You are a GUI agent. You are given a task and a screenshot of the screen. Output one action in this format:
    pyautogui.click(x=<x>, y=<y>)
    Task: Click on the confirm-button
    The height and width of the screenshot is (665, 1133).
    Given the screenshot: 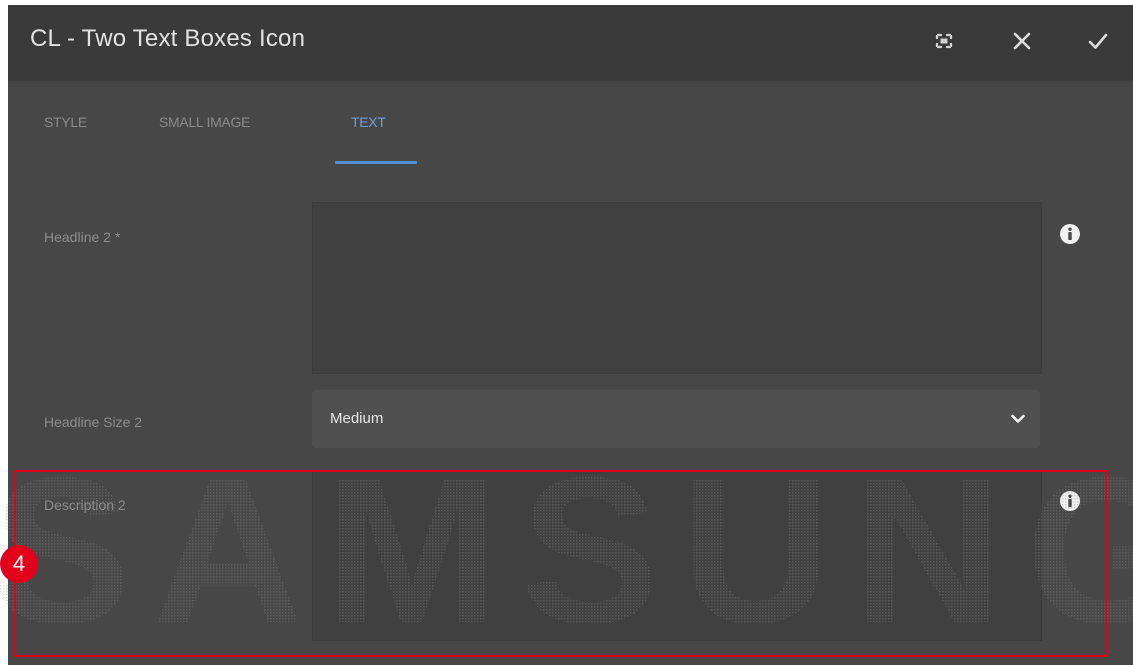 What is the action you would take?
    pyautogui.click(x=1098, y=41)
    